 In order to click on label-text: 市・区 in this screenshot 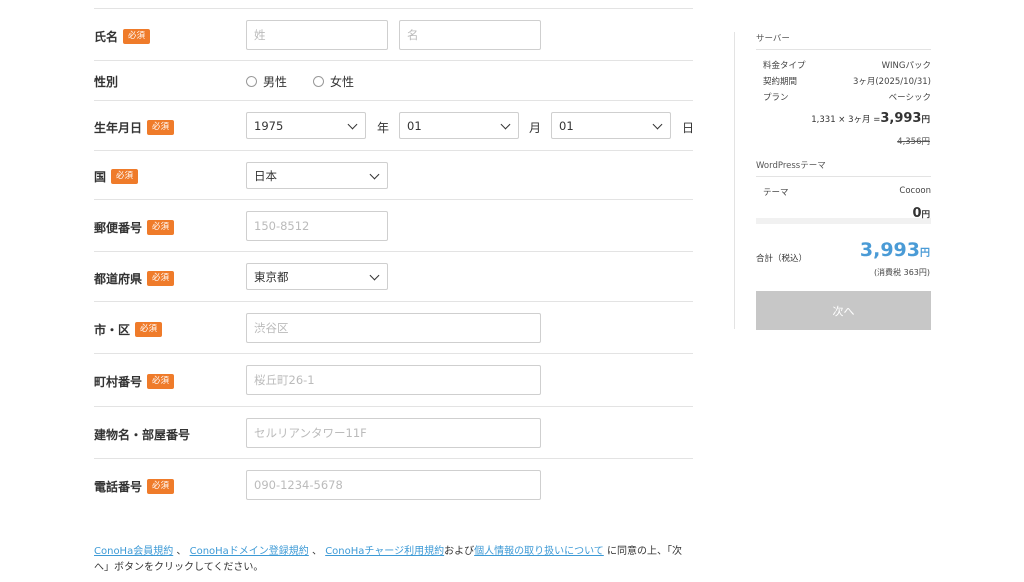, I will do `click(112, 330)`.